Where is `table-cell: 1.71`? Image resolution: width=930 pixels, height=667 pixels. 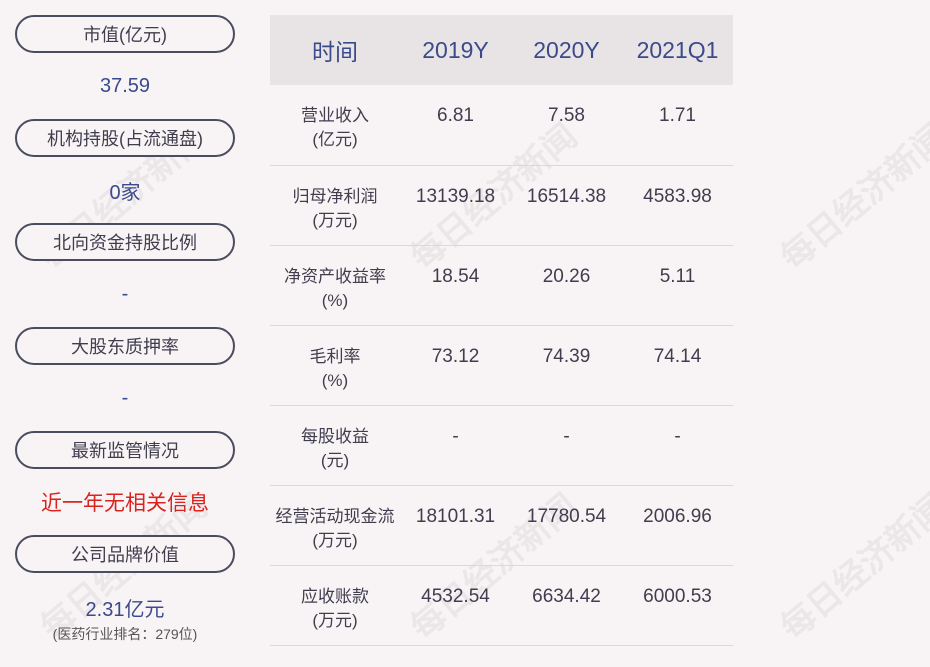
table-cell: 1.71 is located at coordinates (677, 125).